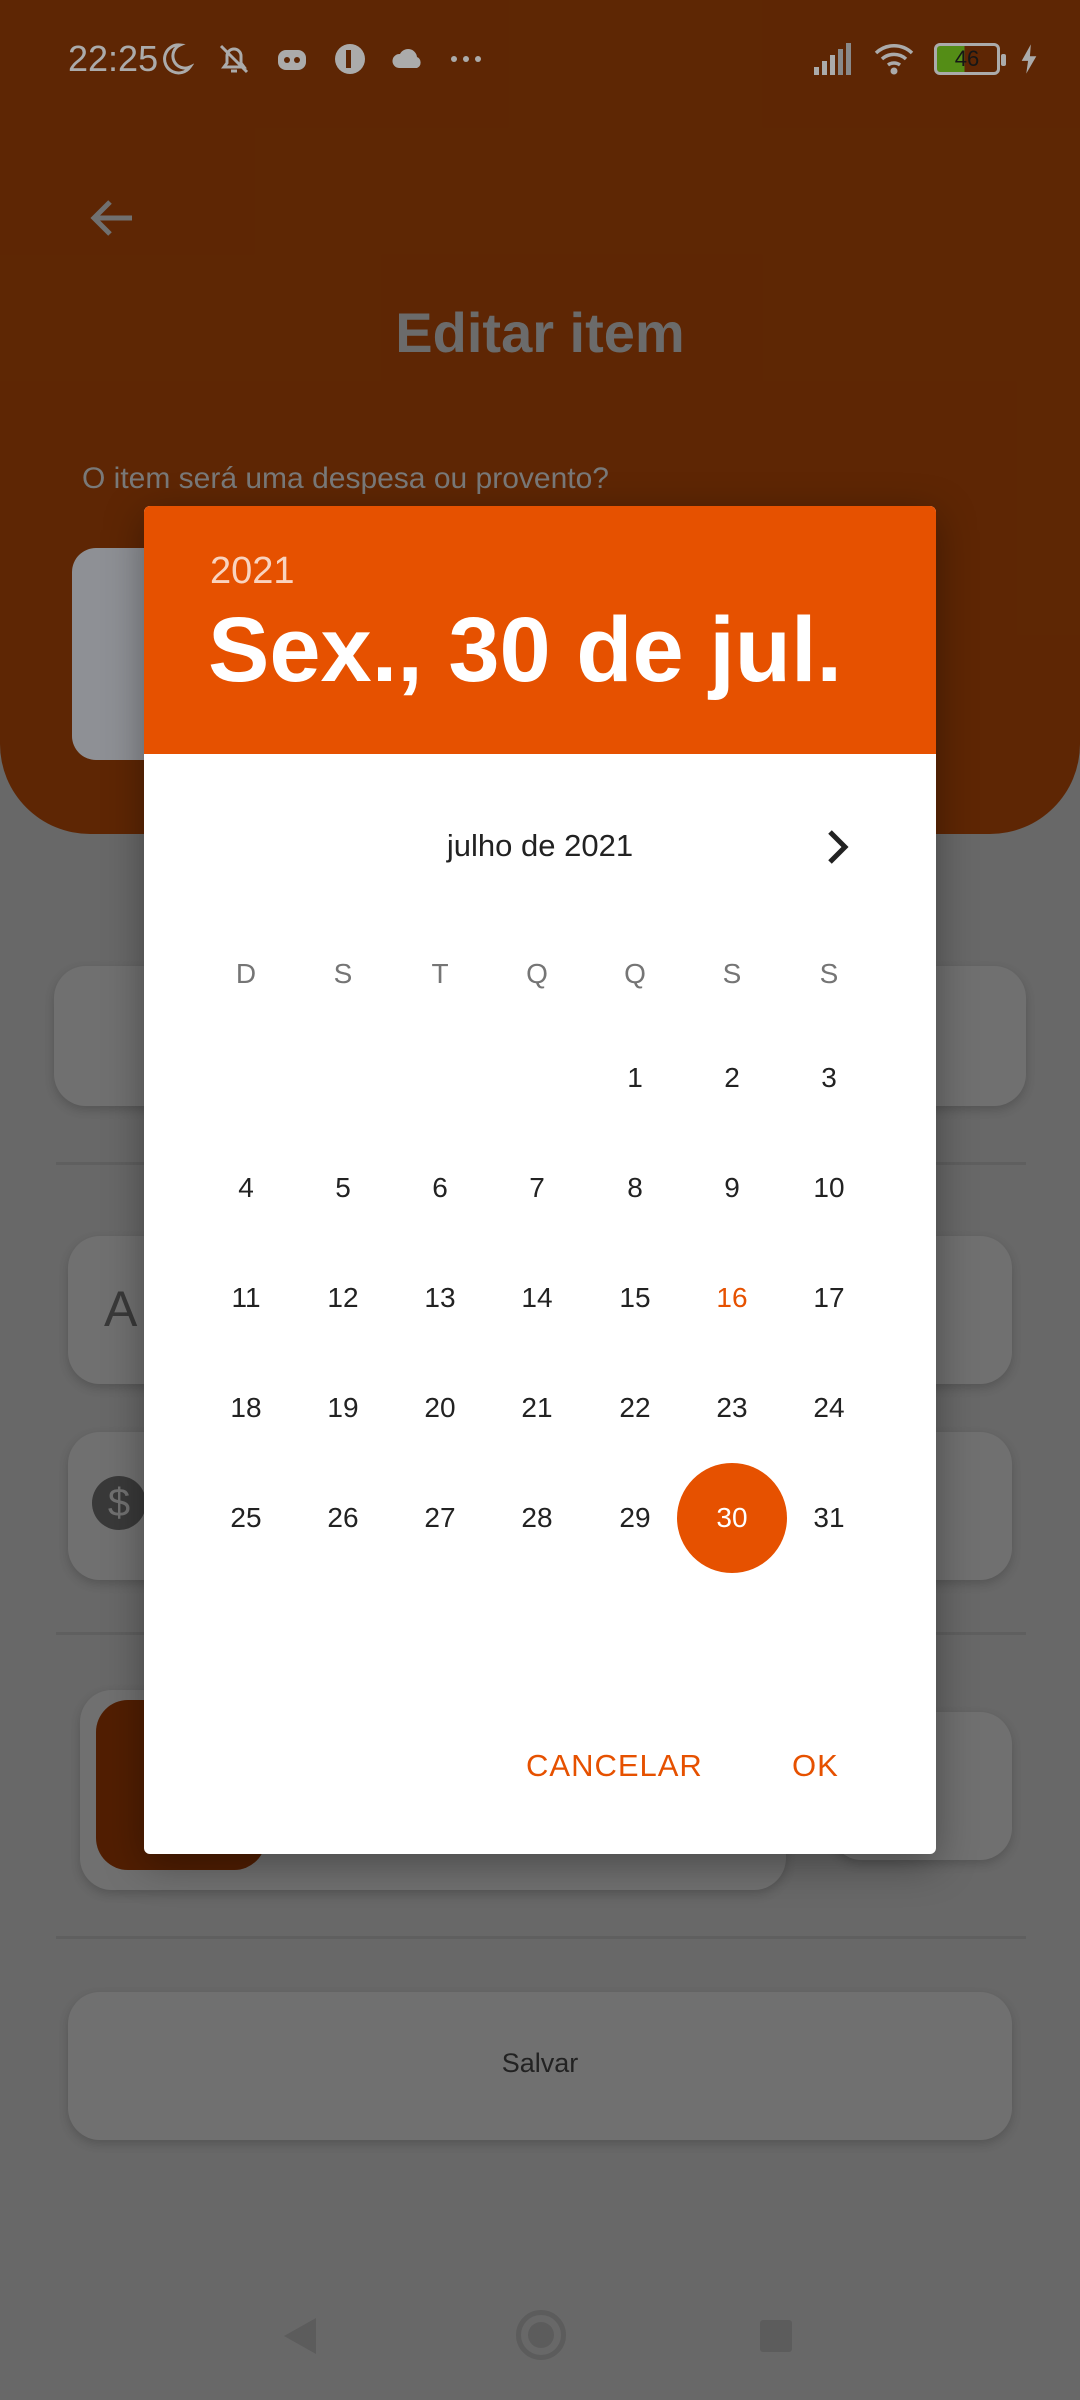 This screenshot has width=1080, height=2400. Describe the element at coordinates (732, 1298) in the screenshot. I see `calendar-day-today: 16` at that location.